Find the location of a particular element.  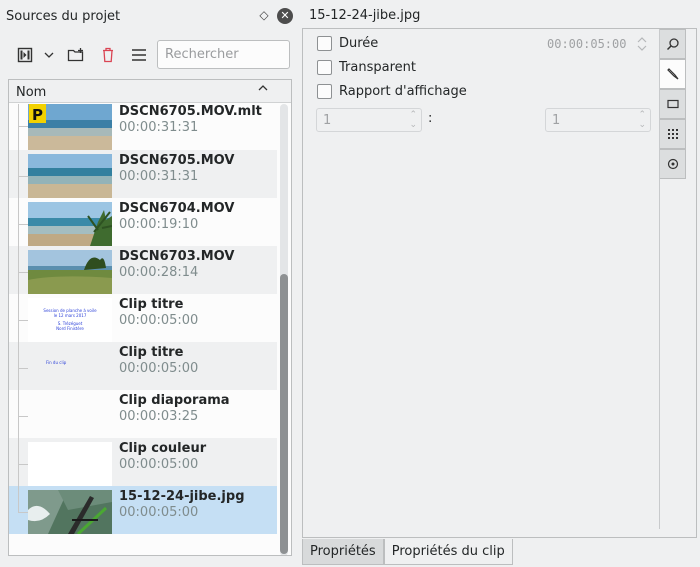

trash-icon is located at coordinates (108, 55).